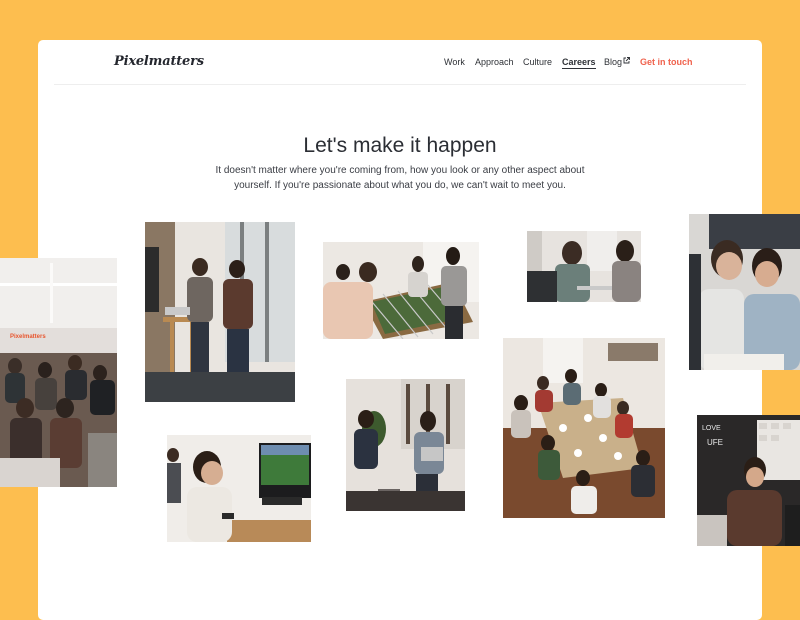 This screenshot has height=620, width=800. What do you see at coordinates (715, 442) in the screenshot?
I see `svg-text: UFE` at bounding box center [715, 442].